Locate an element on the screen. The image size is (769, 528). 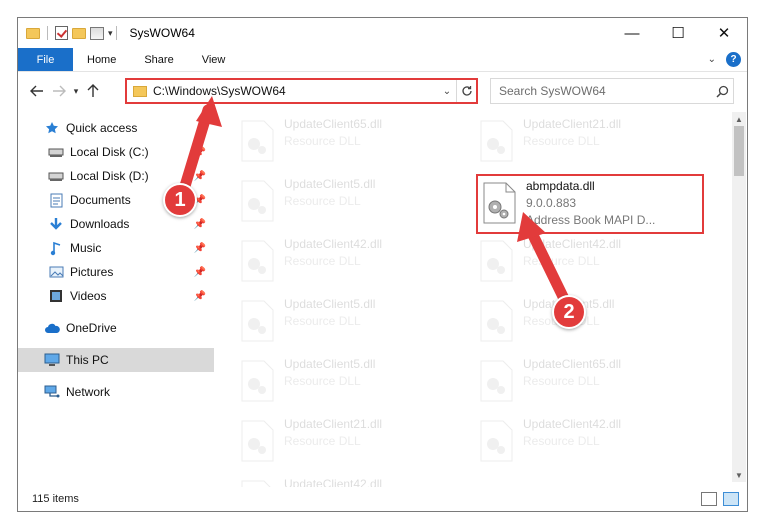
up-arrow-icon is located at coordinates (93, 90).